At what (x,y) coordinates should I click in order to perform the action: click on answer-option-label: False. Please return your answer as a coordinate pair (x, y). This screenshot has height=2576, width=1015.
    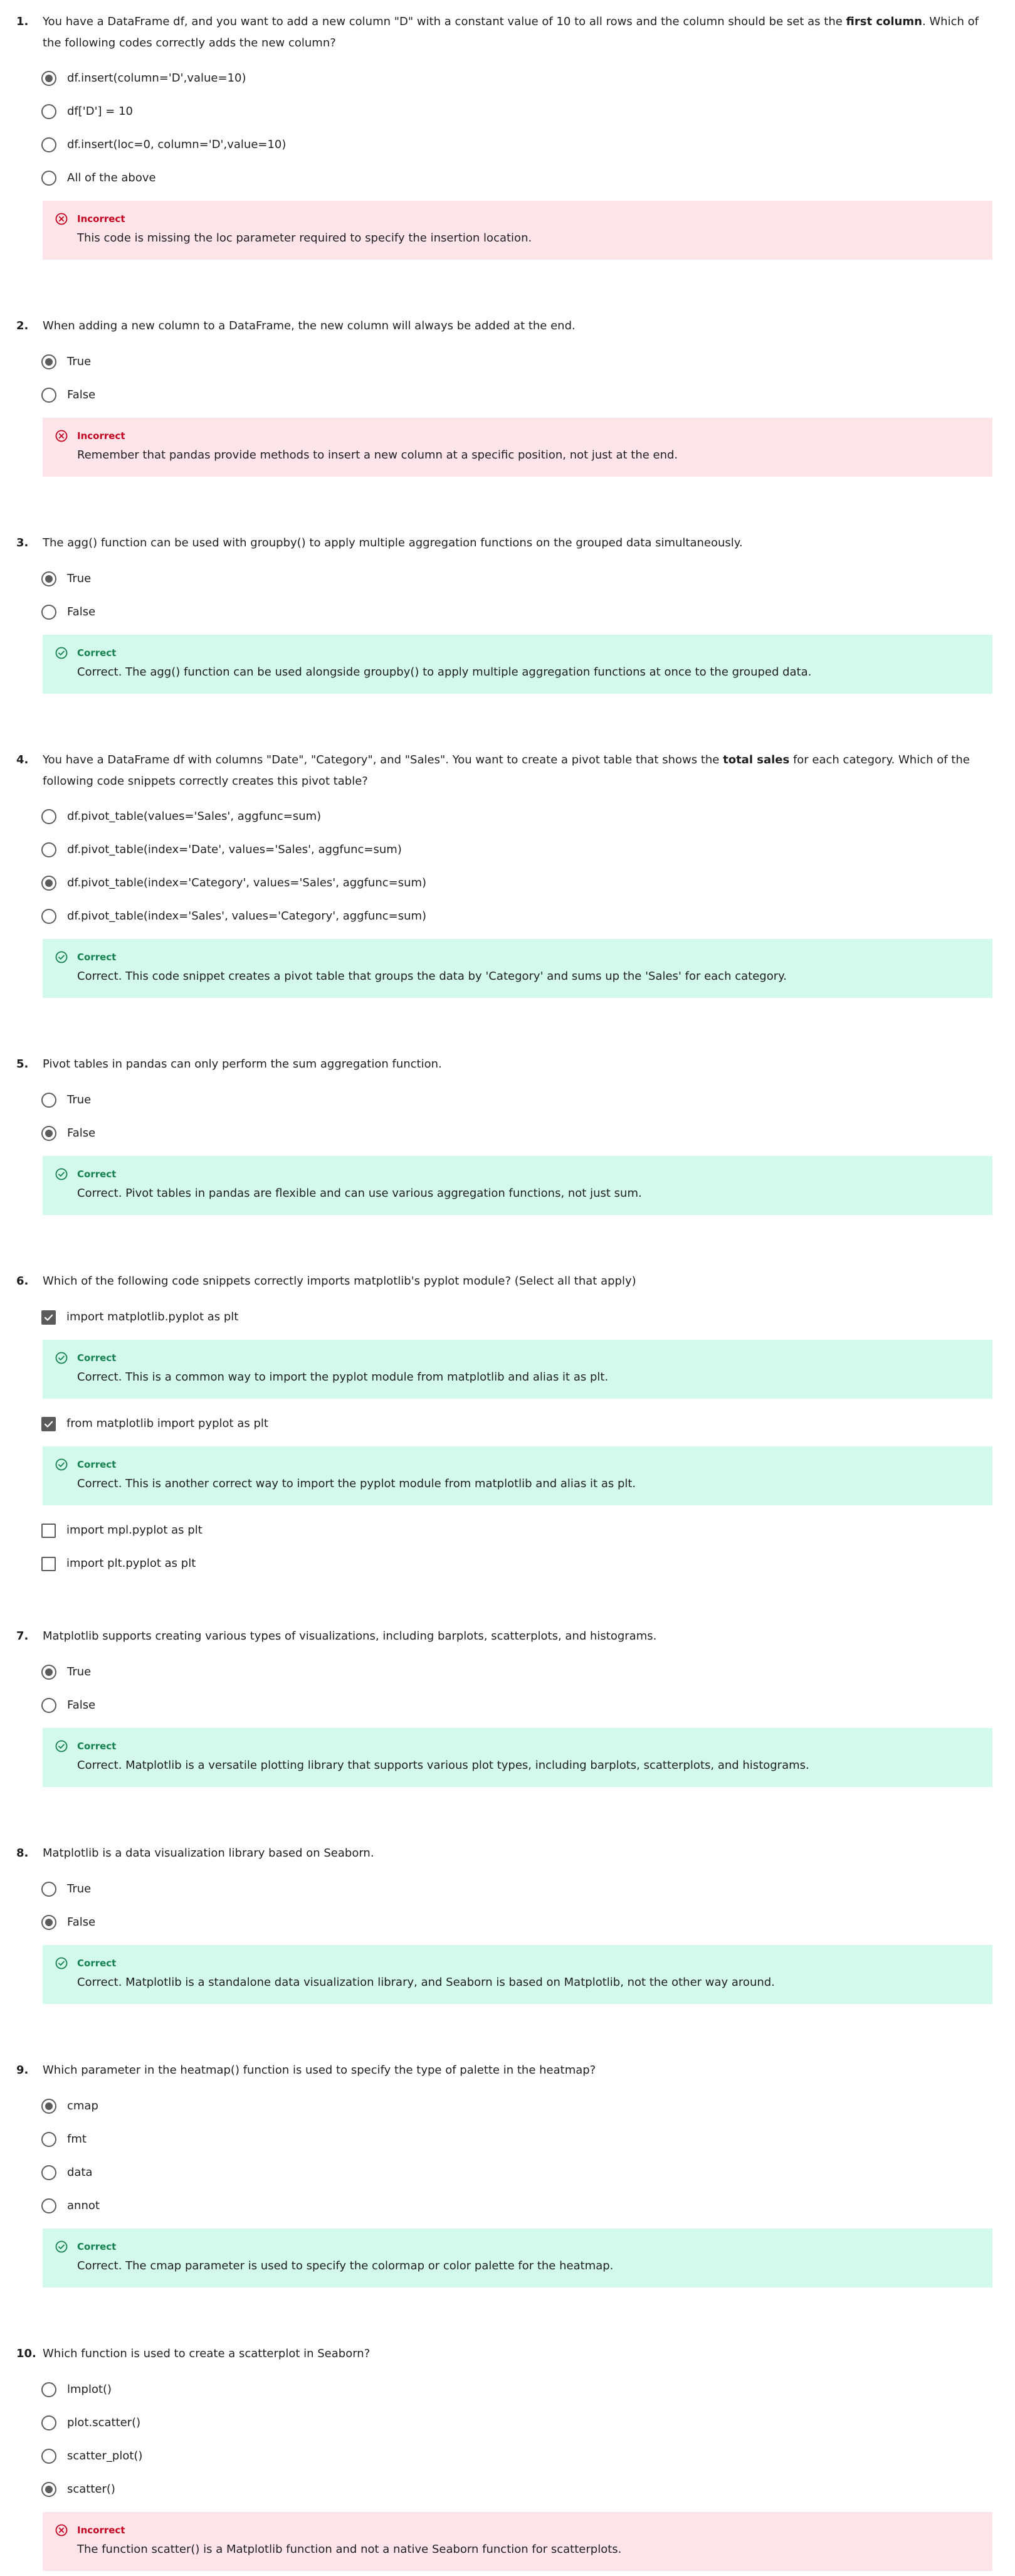
    Looking at the image, I should click on (81, 1922).